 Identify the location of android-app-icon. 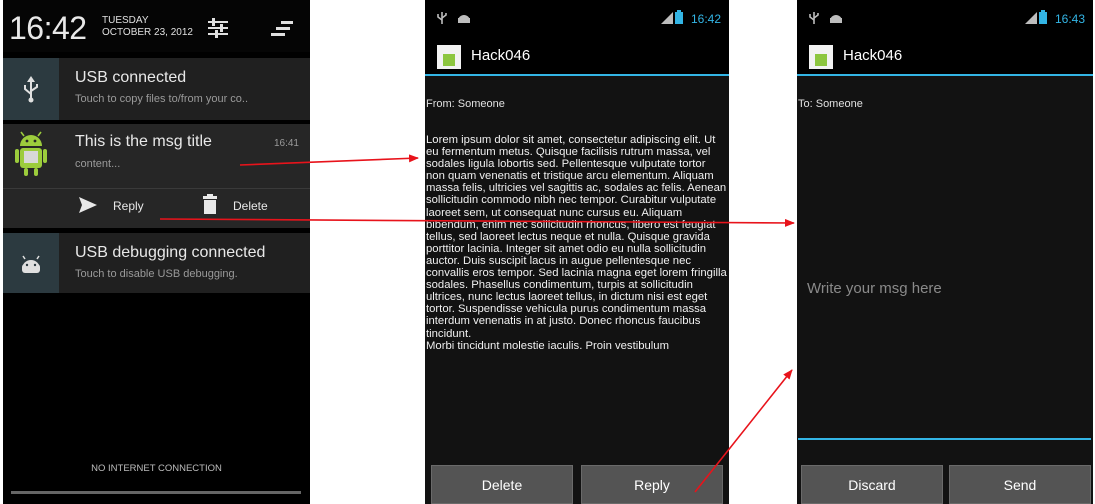
(31, 153).